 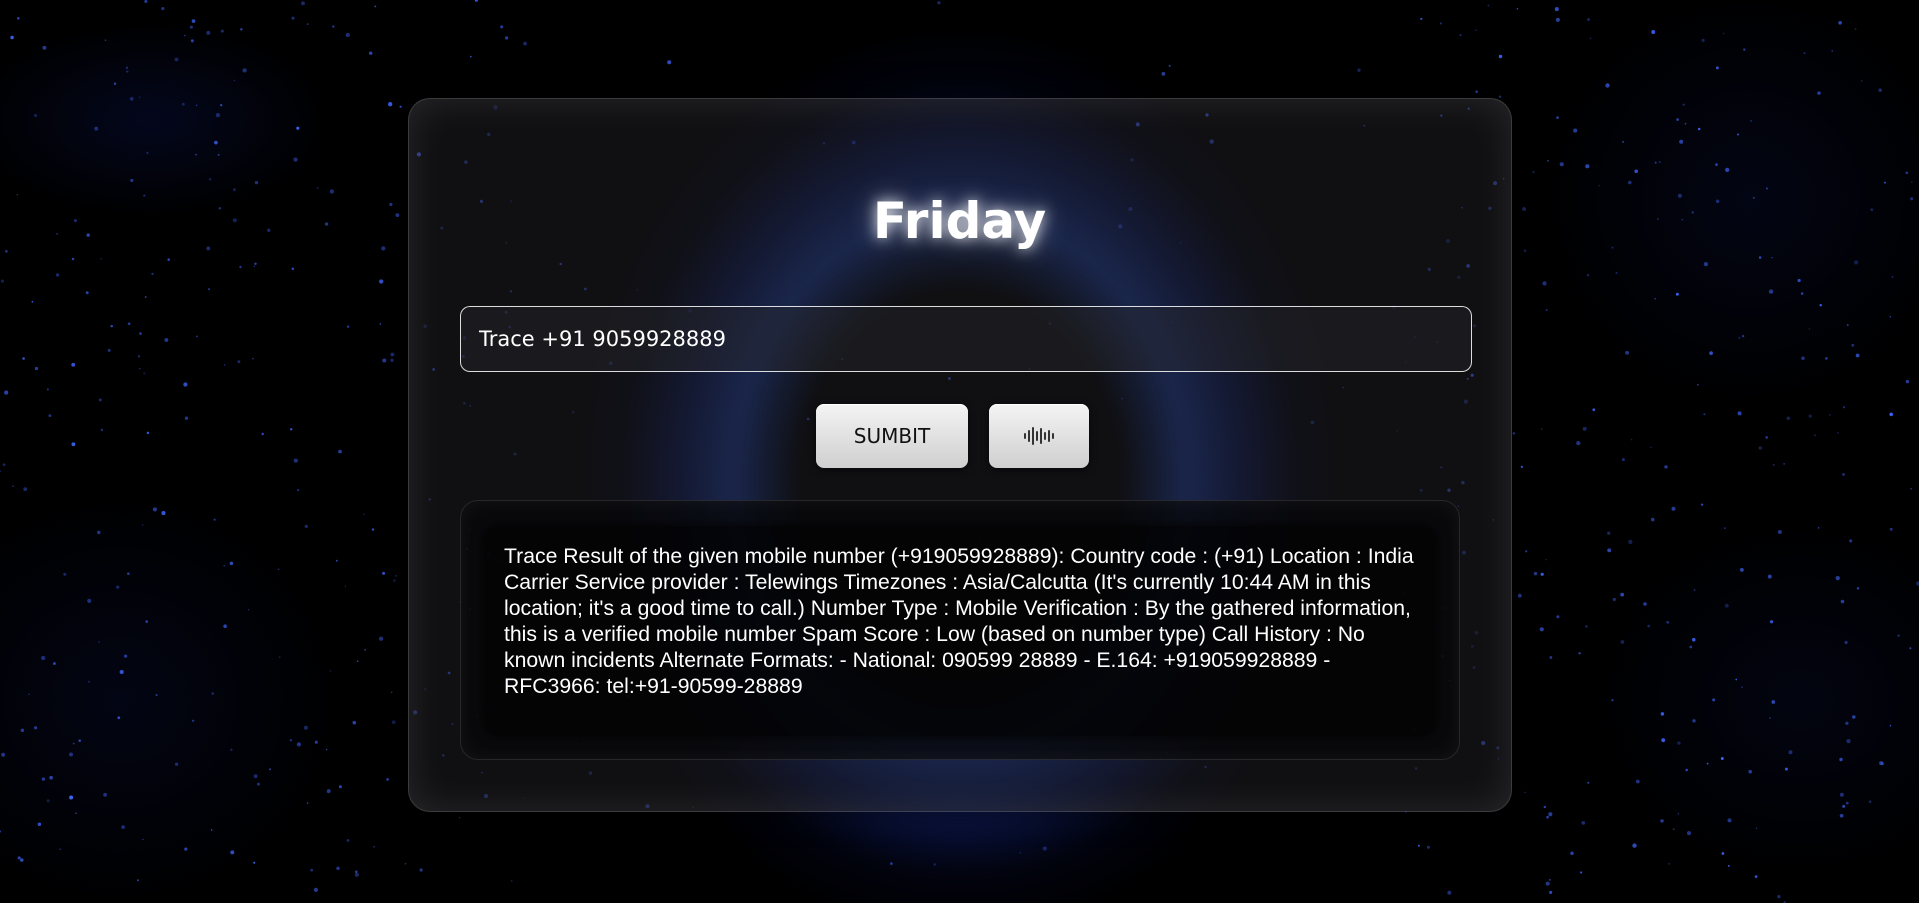 I want to click on command-input, so click(x=966, y=339).